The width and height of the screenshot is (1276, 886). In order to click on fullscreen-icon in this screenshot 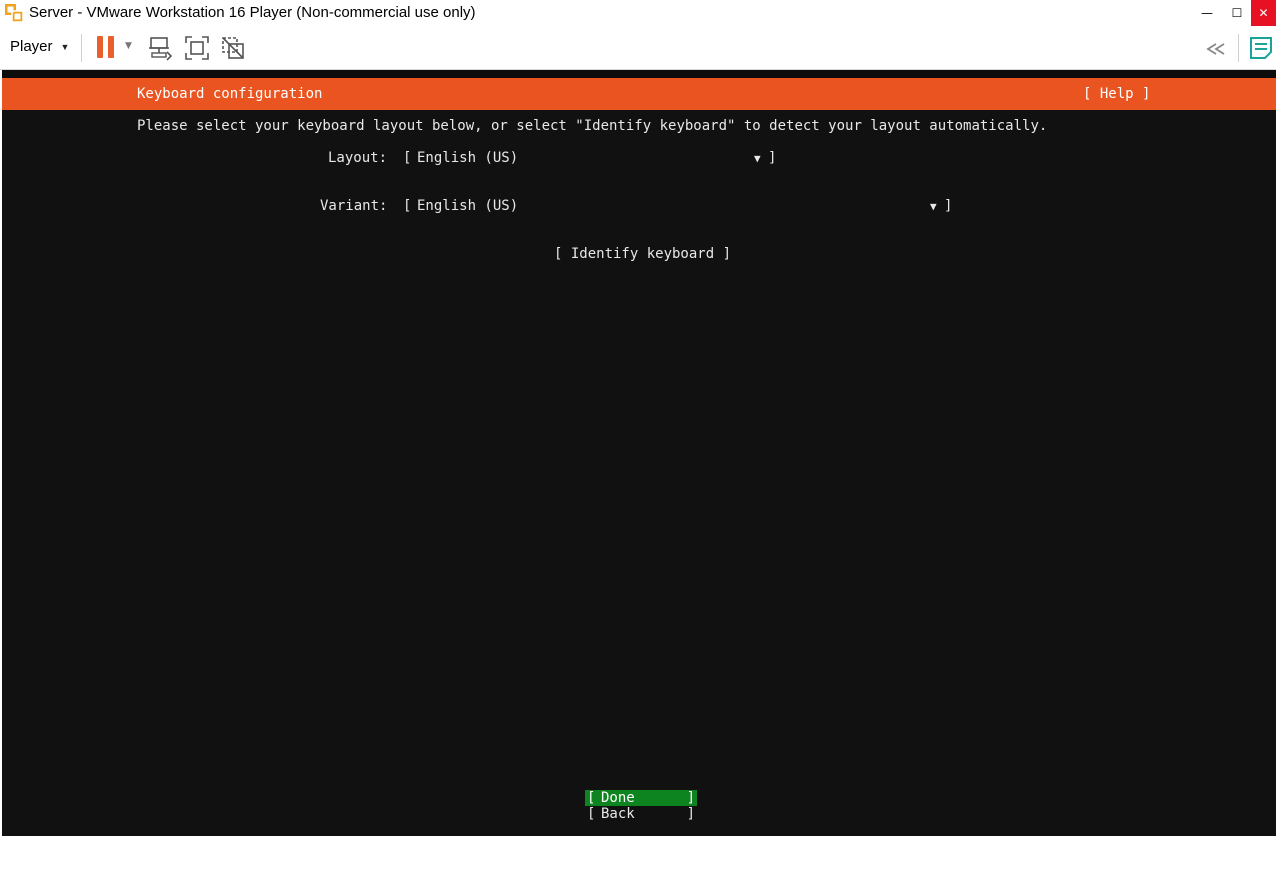, I will do `click(197, 48)`.